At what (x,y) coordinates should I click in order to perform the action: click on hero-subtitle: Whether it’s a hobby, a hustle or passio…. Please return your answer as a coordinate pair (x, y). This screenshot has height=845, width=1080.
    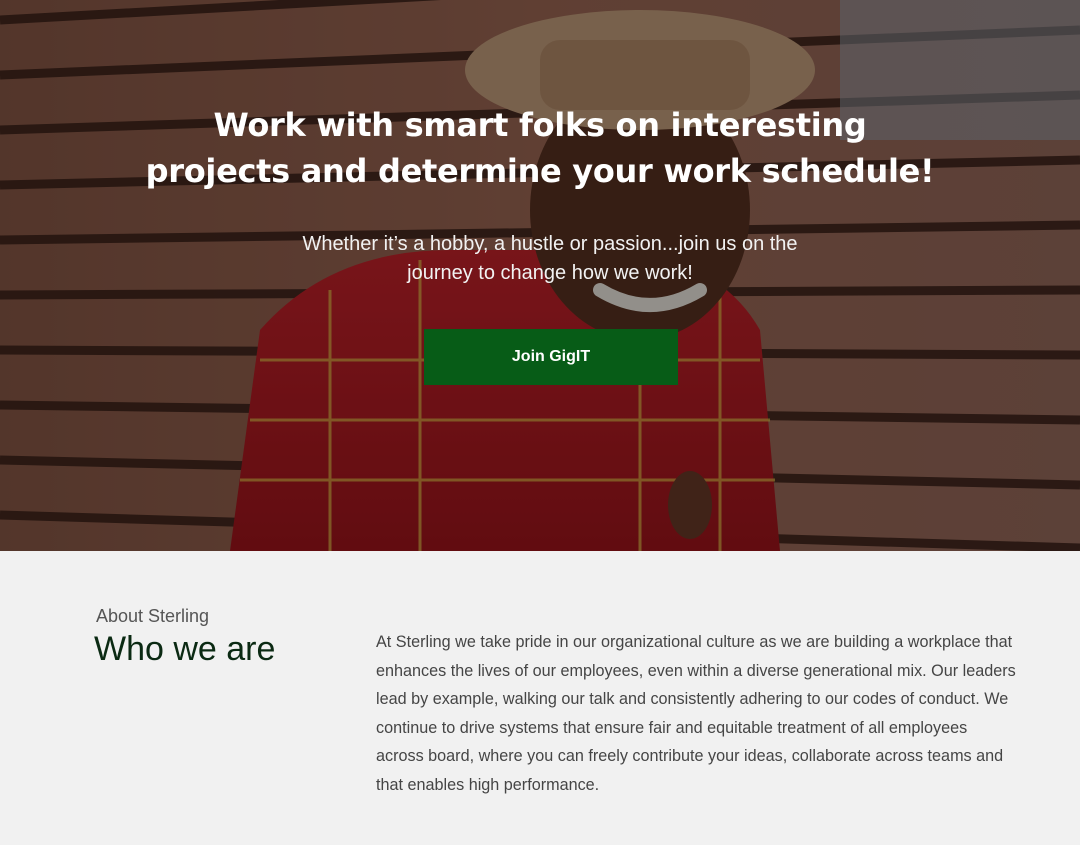
    Looking at the image, I should click on (550, 258).